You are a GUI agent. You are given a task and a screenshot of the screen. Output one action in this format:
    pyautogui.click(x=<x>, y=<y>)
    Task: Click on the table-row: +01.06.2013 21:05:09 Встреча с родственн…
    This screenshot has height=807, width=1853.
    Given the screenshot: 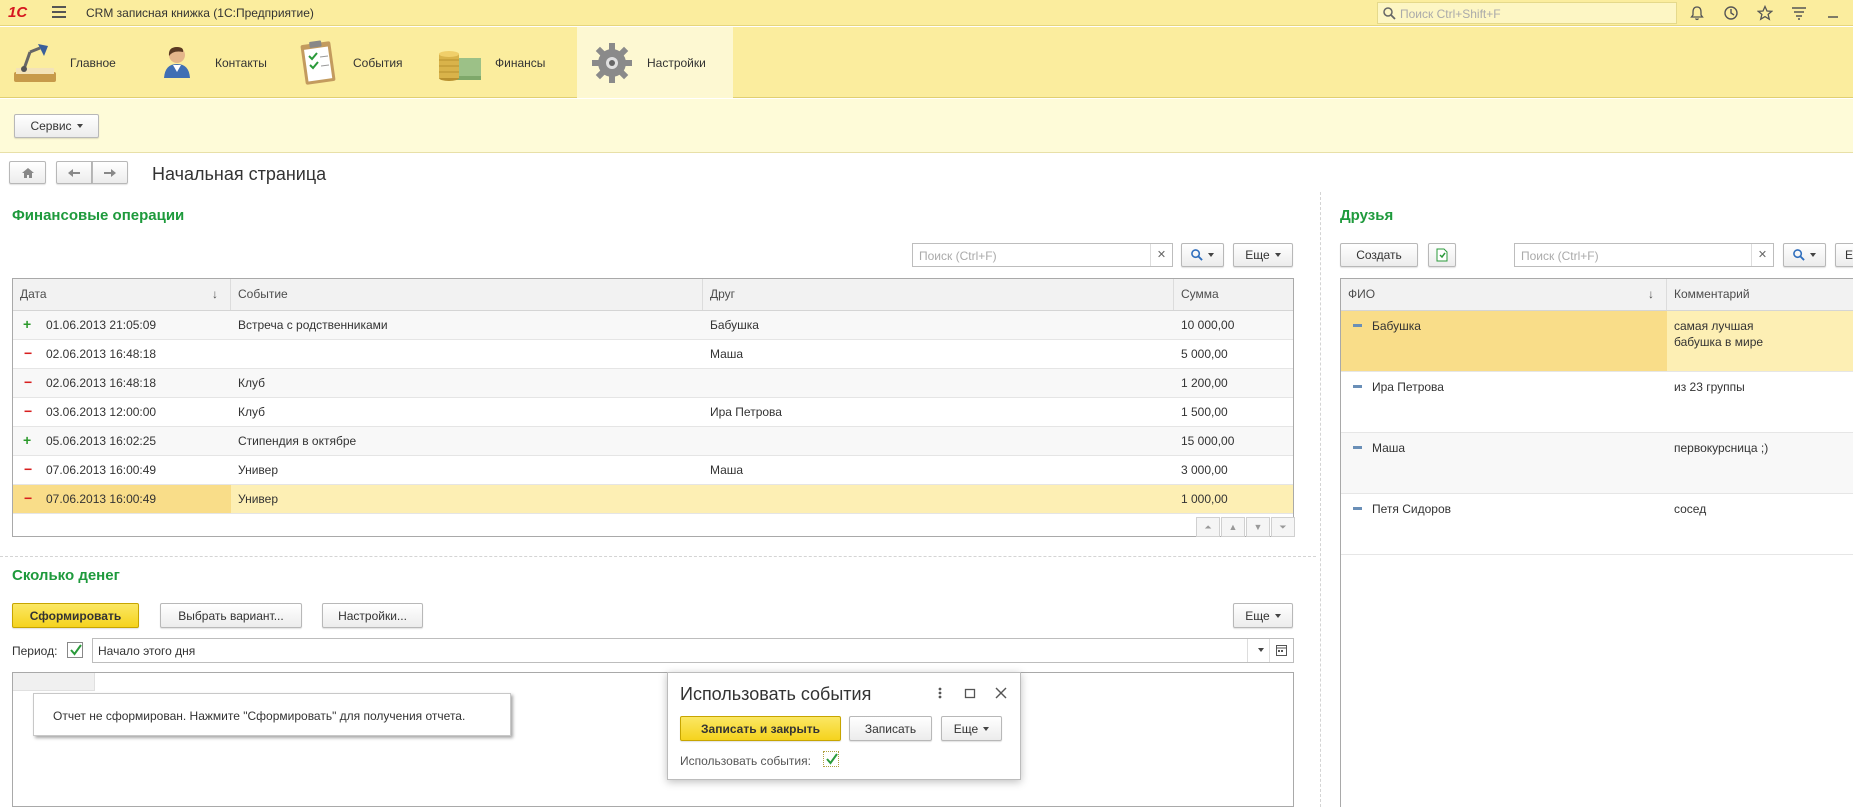 What is the action you would take?
    pyautogui.click(x=653, y=325)
    